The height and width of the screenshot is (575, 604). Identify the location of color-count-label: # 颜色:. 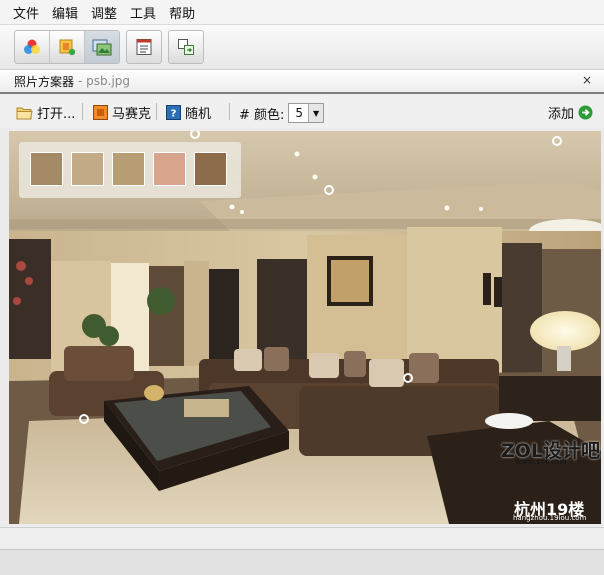
(262, 115).